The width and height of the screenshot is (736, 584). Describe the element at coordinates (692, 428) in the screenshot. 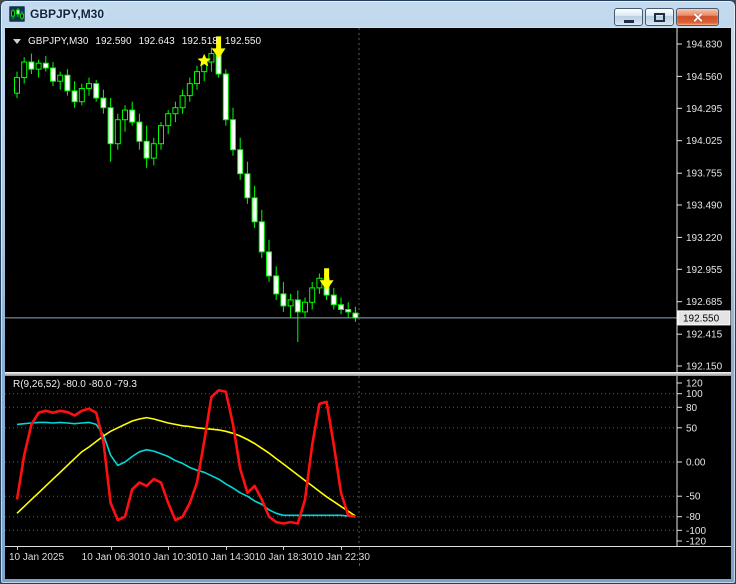

I see `indicator-tick-label: 50` at that location.